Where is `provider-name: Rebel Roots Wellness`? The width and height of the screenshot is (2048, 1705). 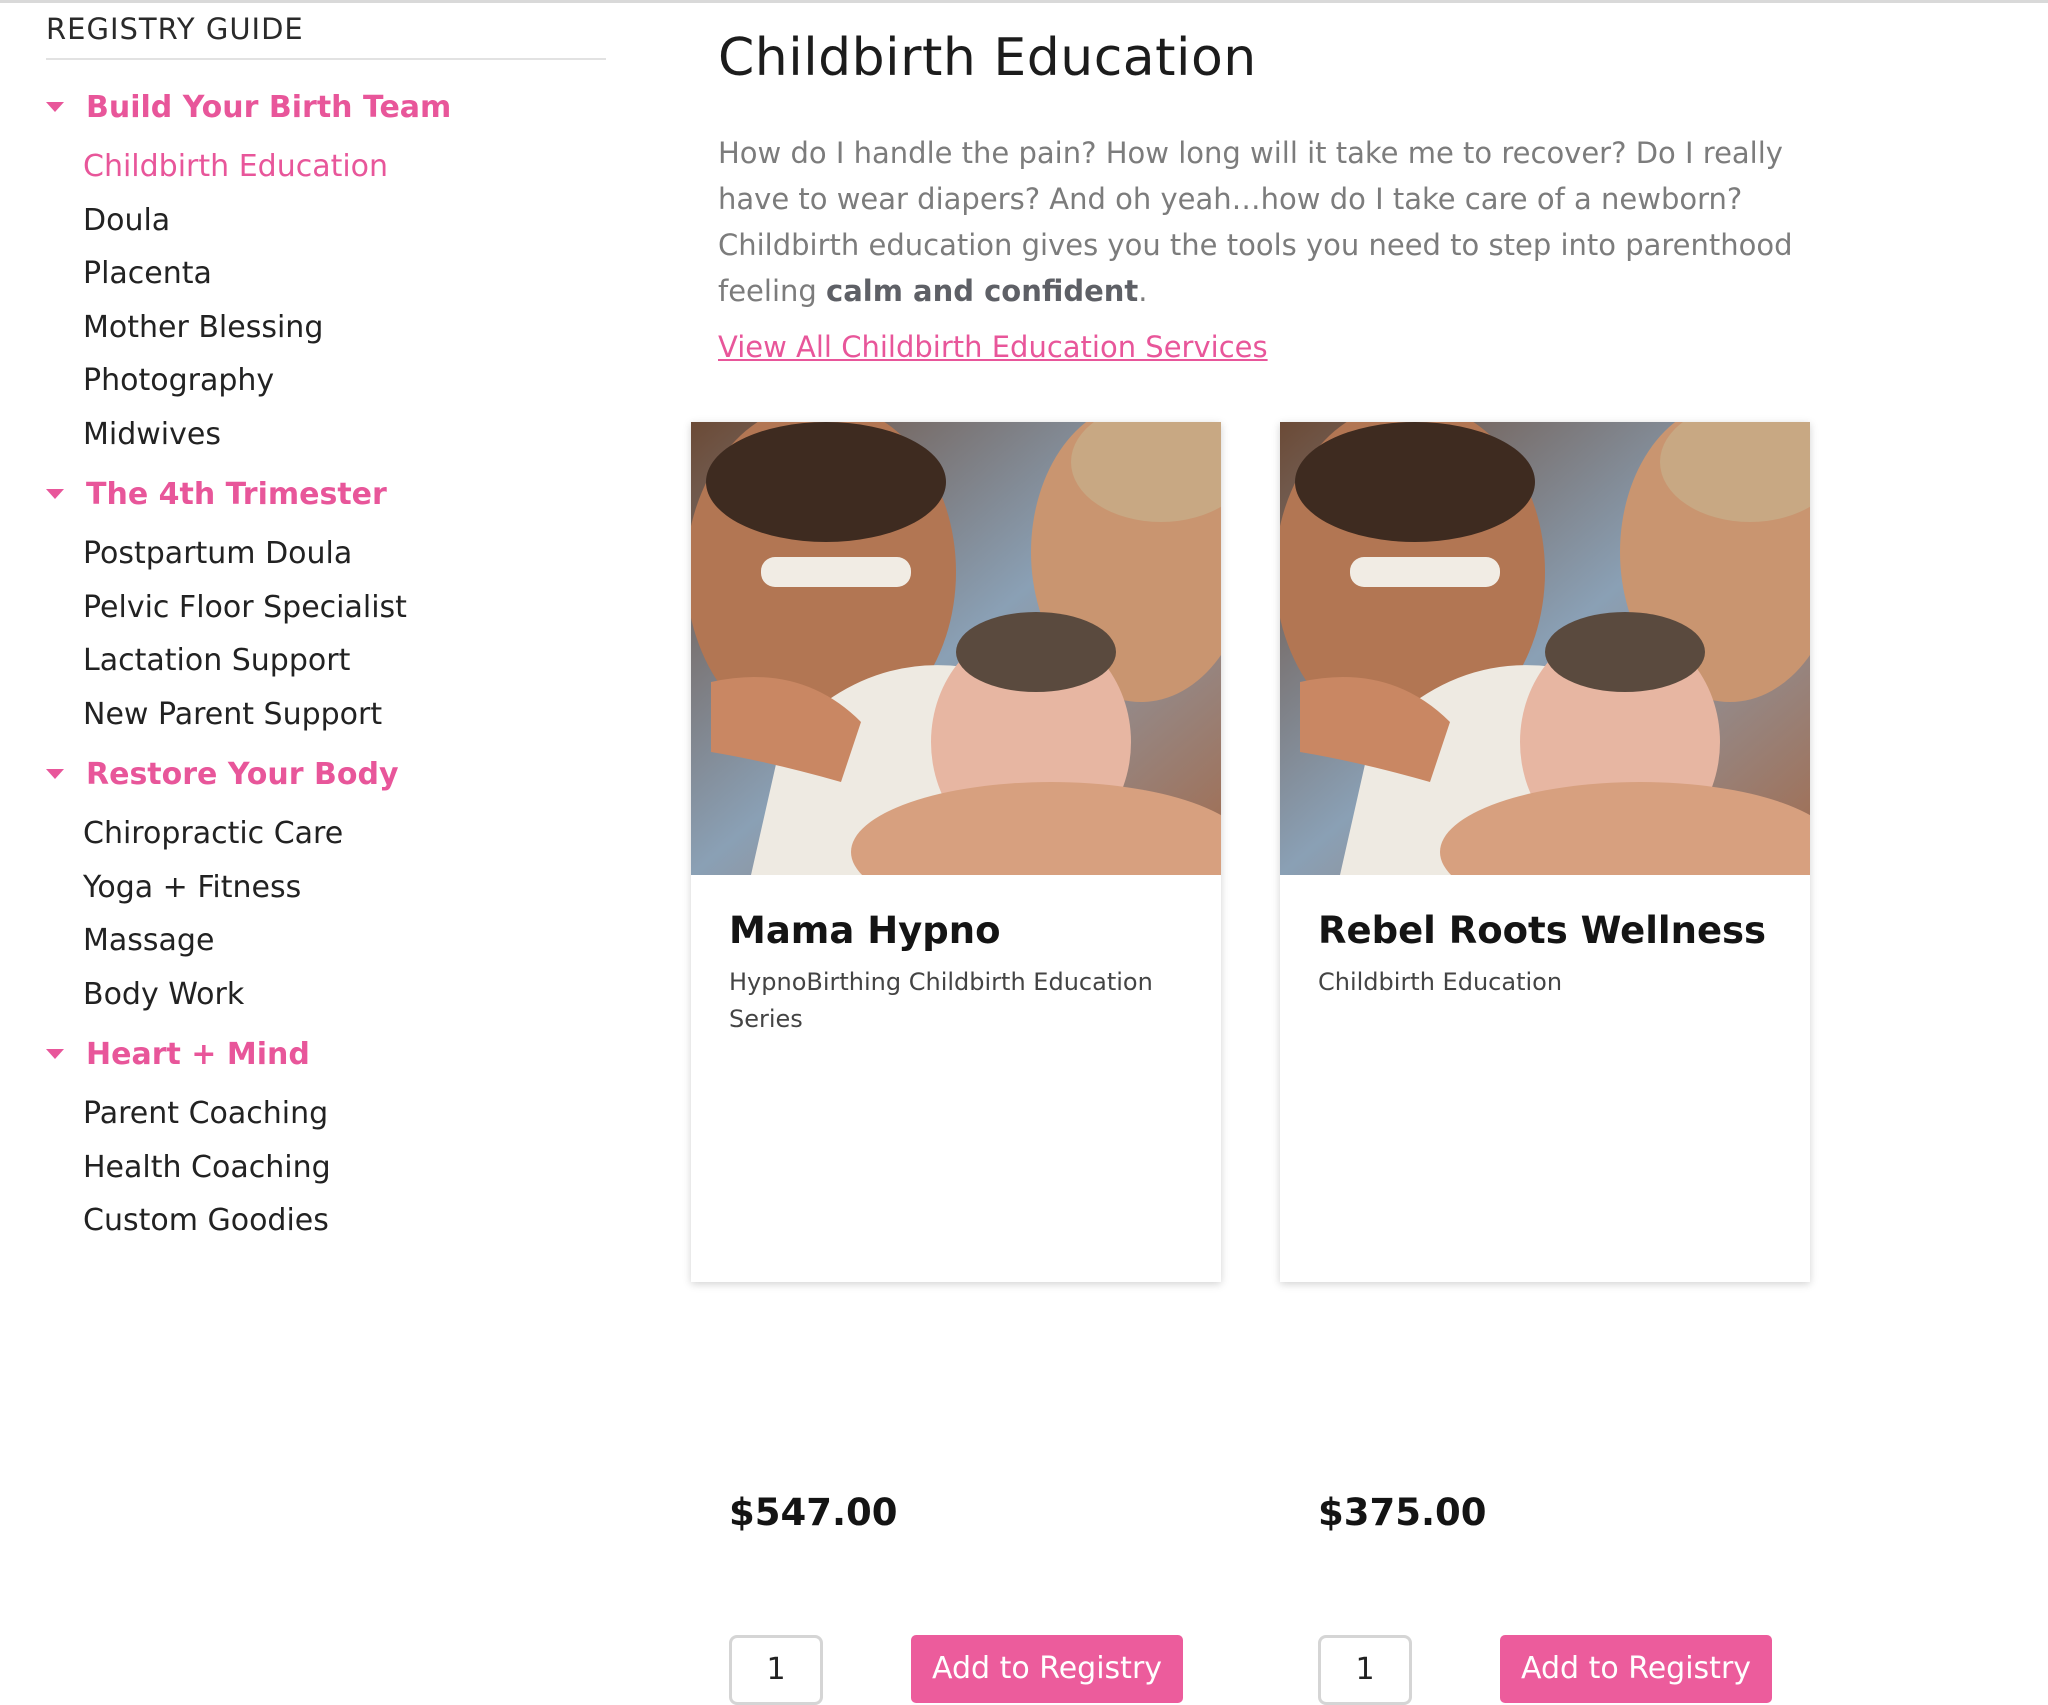 provider-name: Rebel Roots Wellness is located at coordinates (1545, 930).